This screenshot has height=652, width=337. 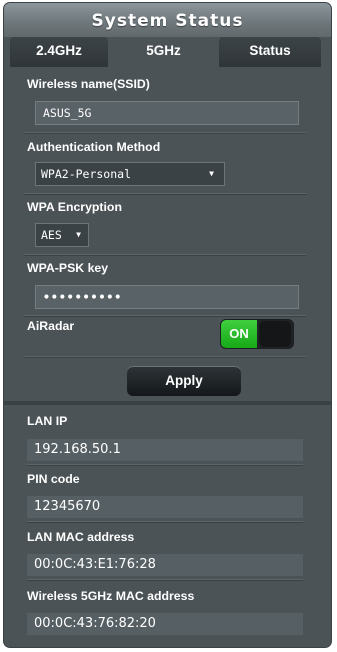 I want to click on tab-status: Status, so click(x=270, y=52).